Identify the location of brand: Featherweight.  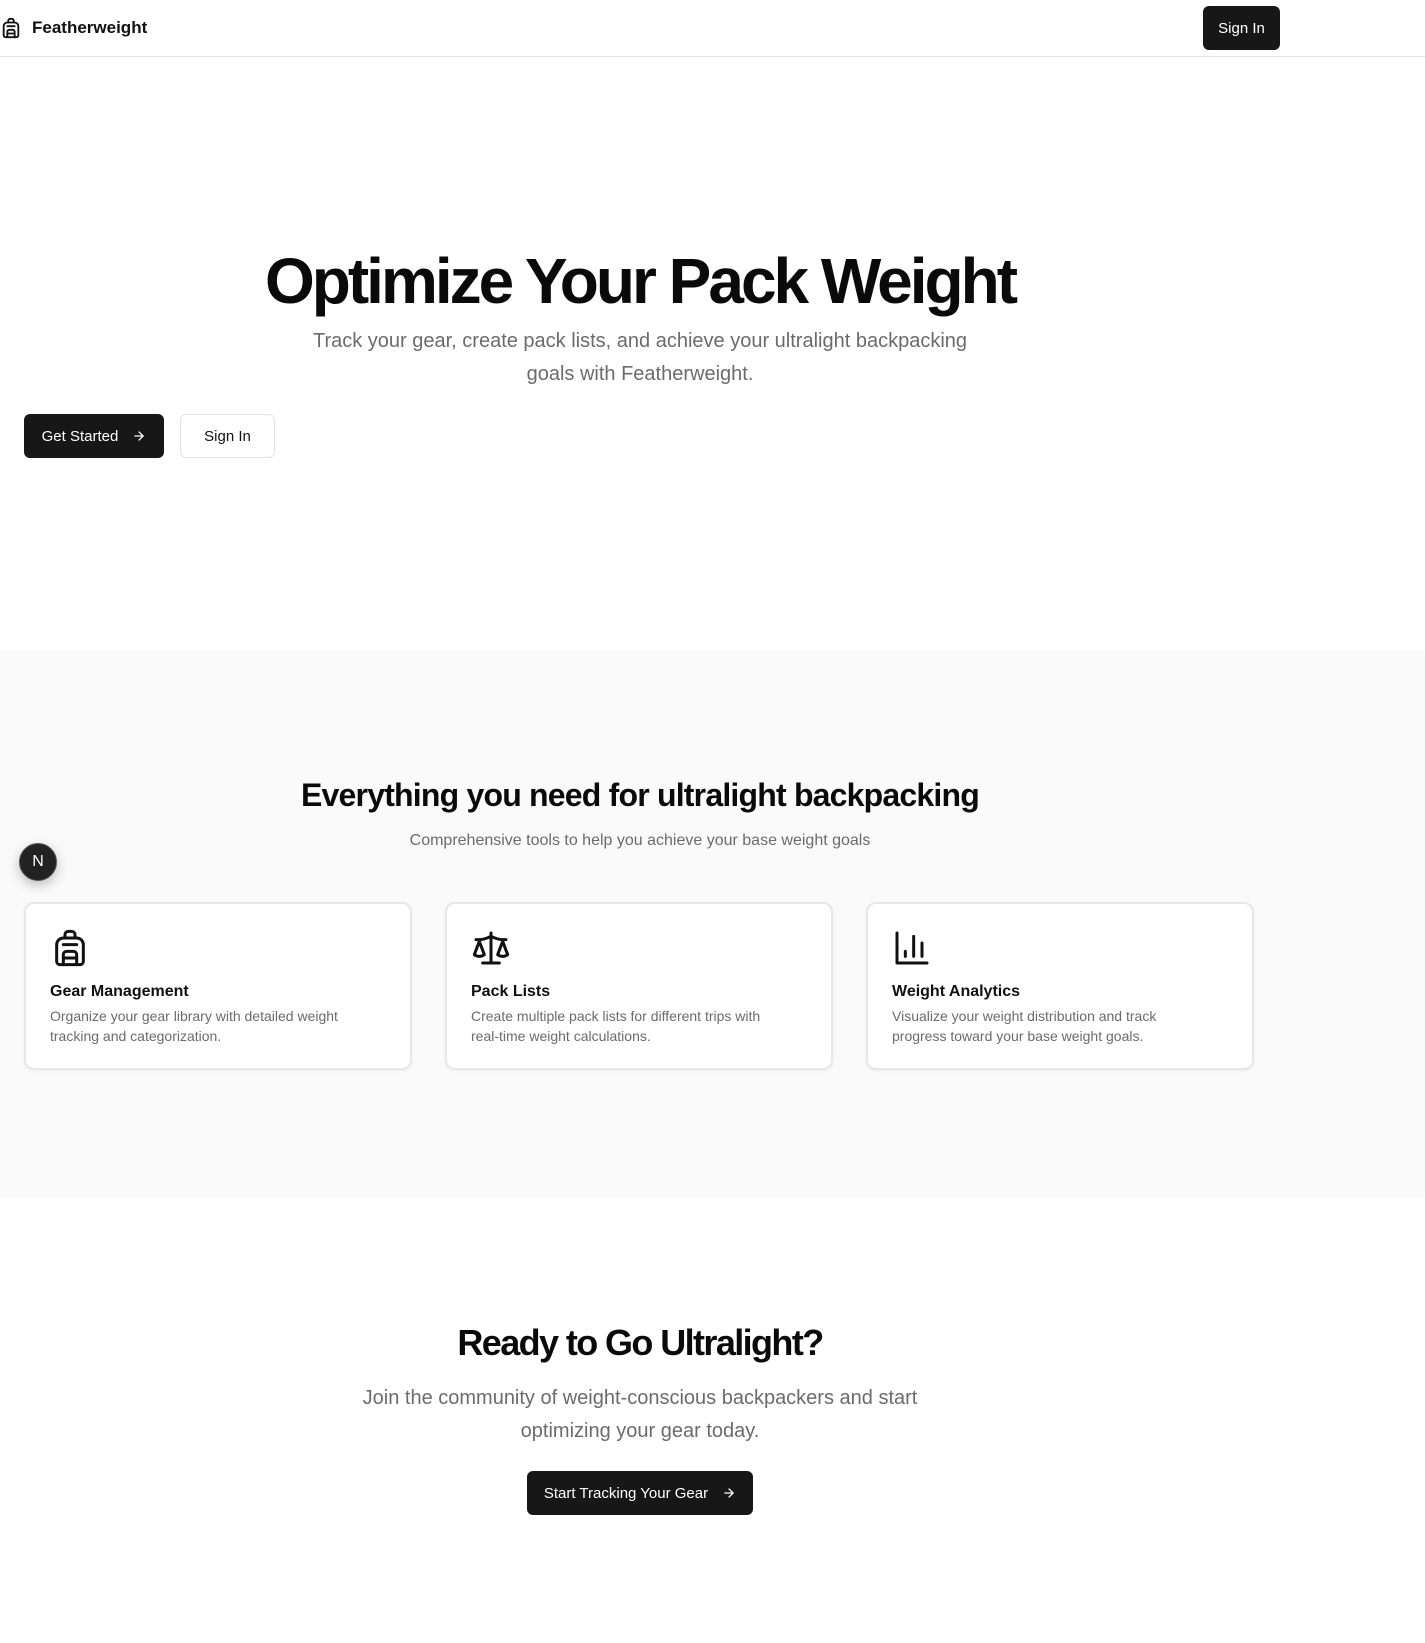
(73, 28).